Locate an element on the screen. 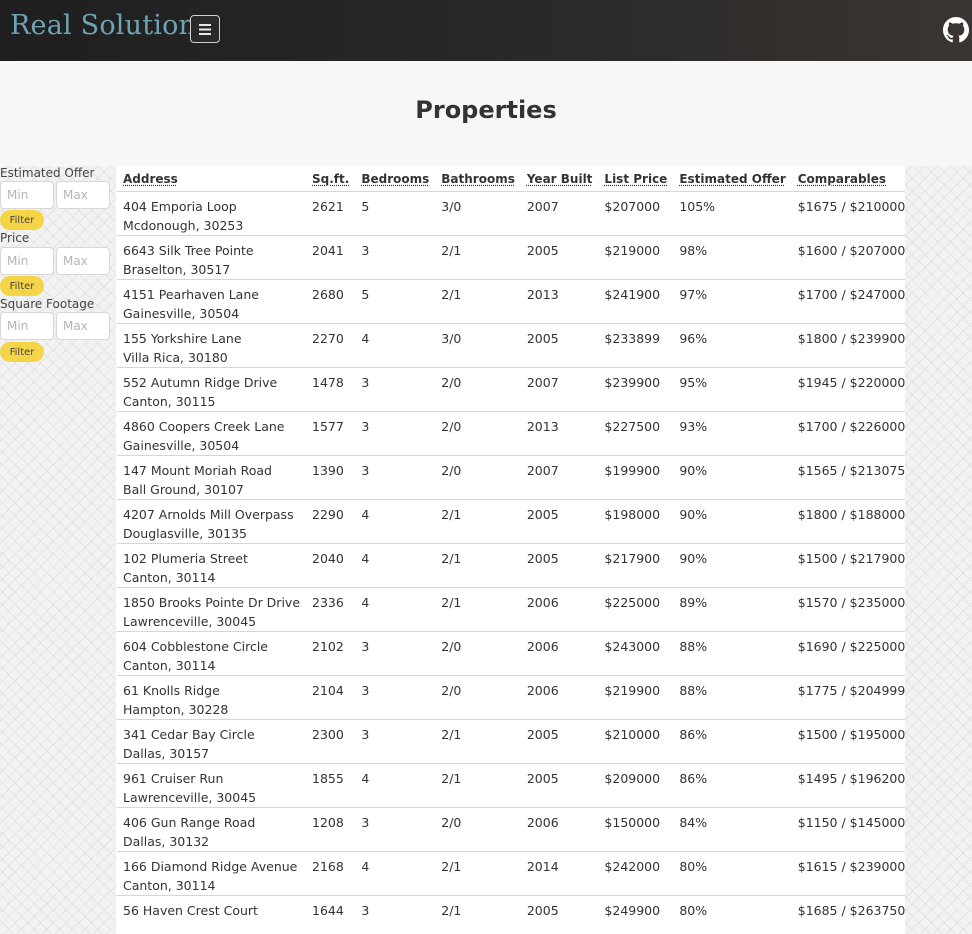  square-footage-max-input is located at coordinates (83, 326).